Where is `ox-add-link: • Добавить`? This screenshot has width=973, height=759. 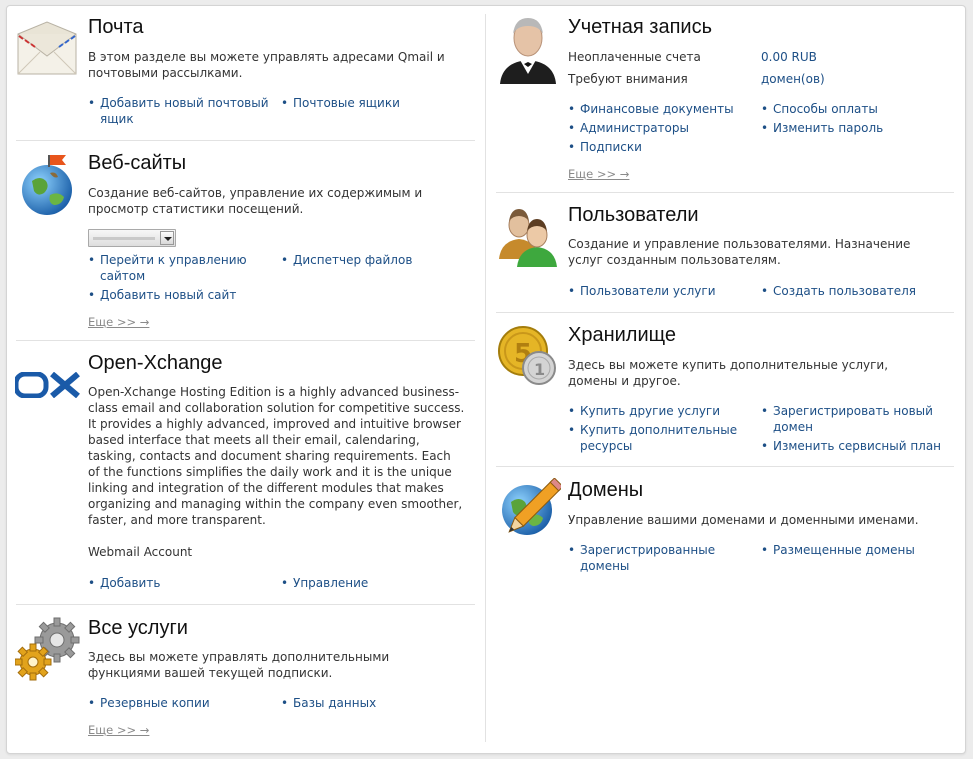 ox-add-link: • Добавить is located at coordinates (179, 583).